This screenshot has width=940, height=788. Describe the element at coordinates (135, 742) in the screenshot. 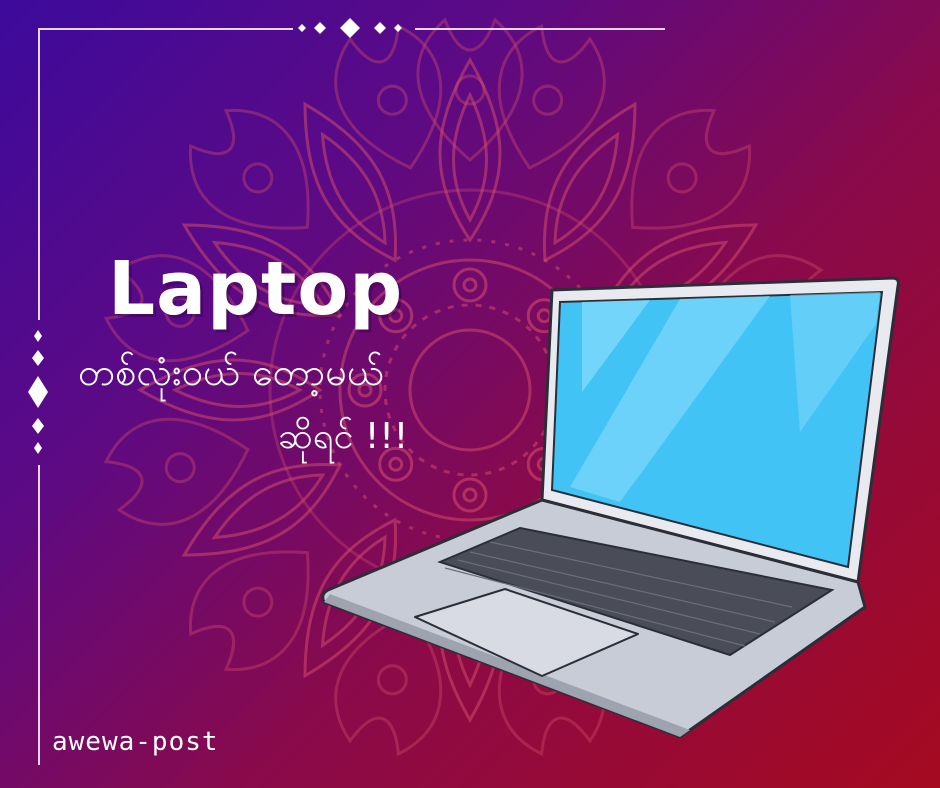

I see `footer-tag: awewa-post` at that location.